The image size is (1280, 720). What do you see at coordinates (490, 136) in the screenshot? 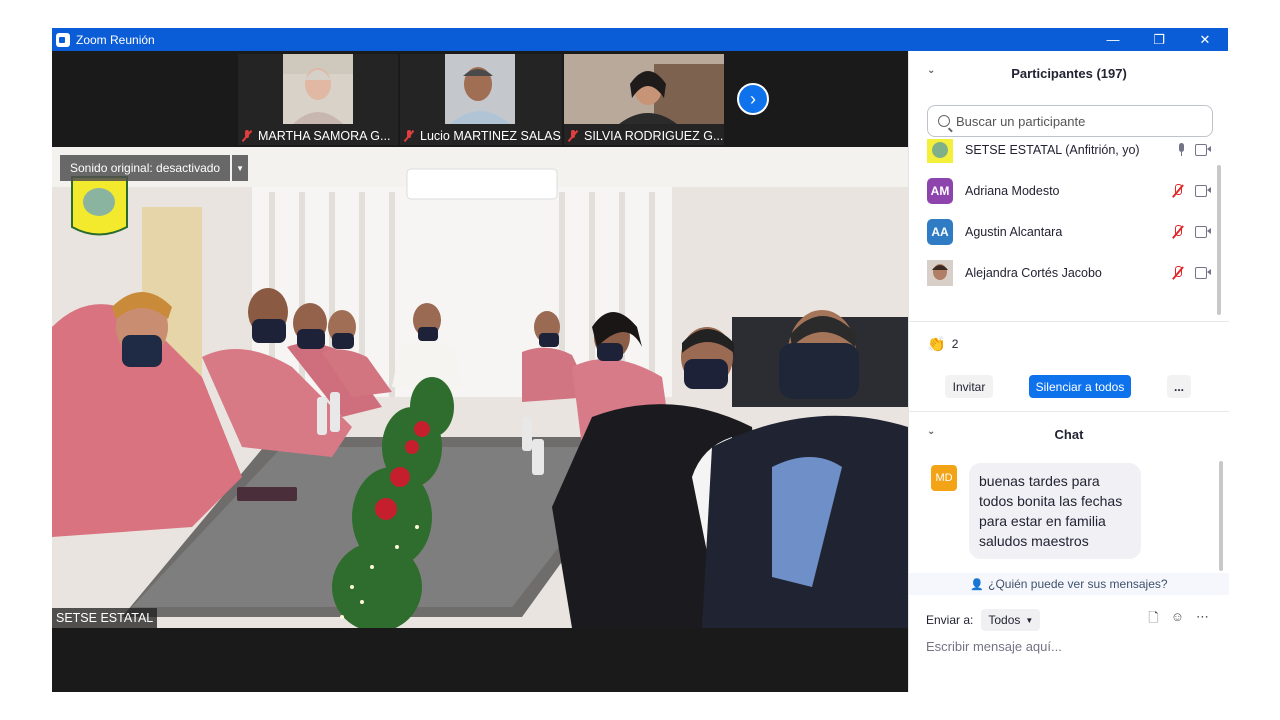
I see `thumbnail-name: Lucio MARTINEZ SALAS` at bounding box center [490, 136].